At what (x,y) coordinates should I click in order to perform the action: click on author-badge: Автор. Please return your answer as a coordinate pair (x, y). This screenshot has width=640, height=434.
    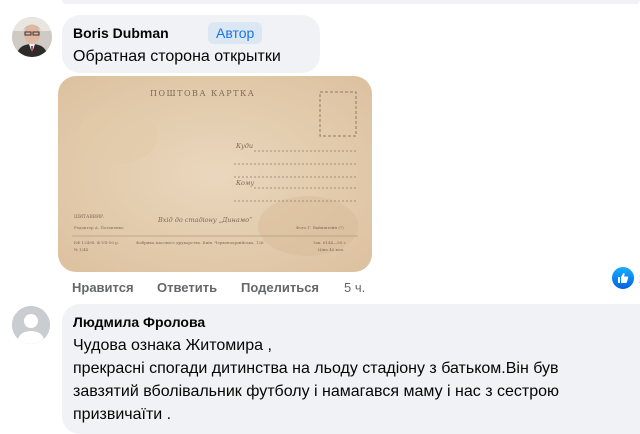
    Looking at the image, I should click on (235, 33).